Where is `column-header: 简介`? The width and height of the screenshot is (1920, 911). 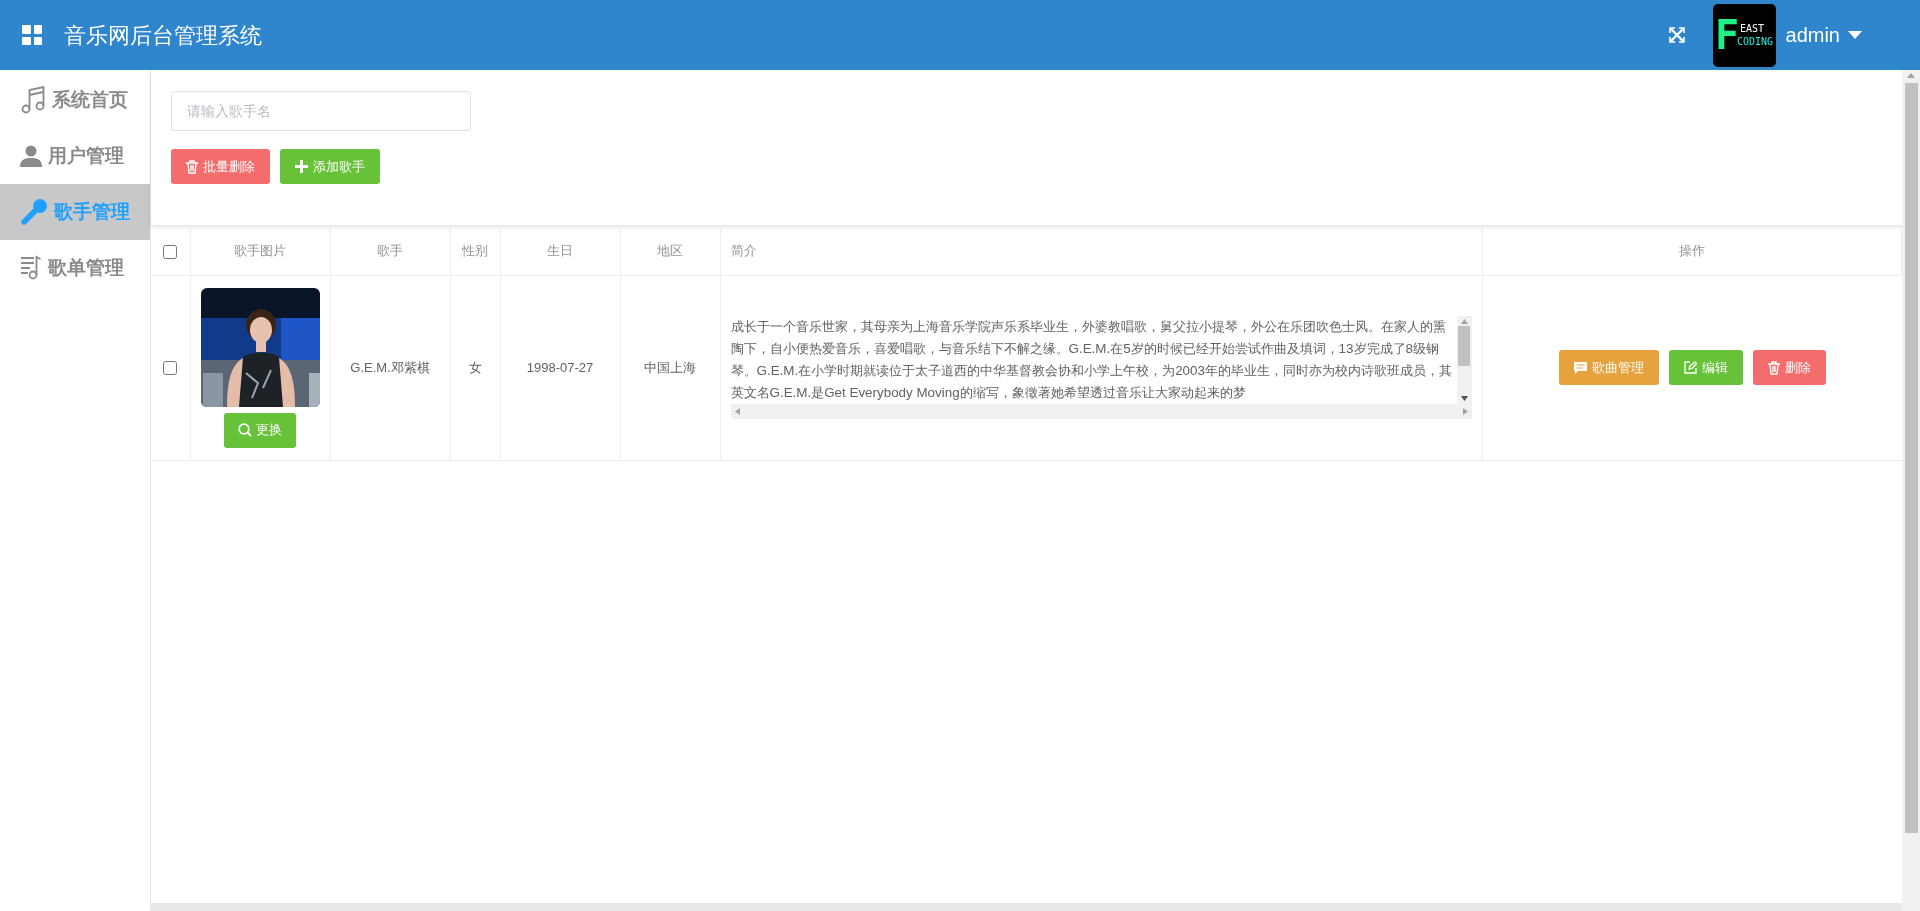 column-header: 简介 is located at coordinates (743, 250).